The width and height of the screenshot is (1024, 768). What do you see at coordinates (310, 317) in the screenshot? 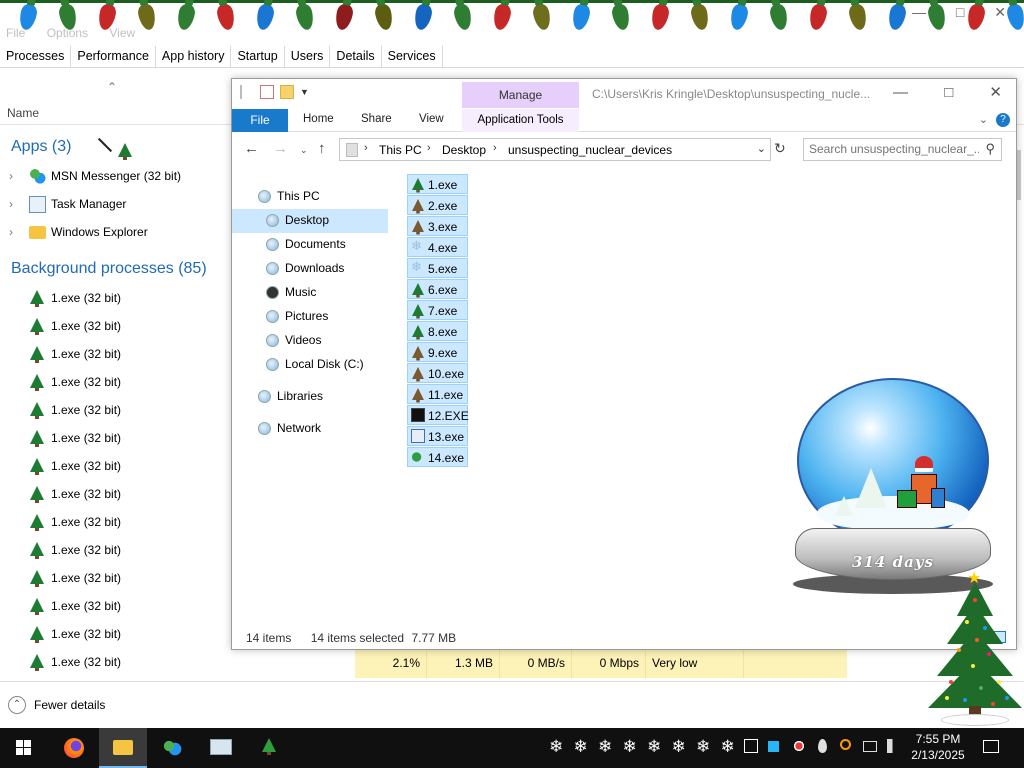
I see `nav-item-pictures: Pictures` at bounding box center [310, 317].